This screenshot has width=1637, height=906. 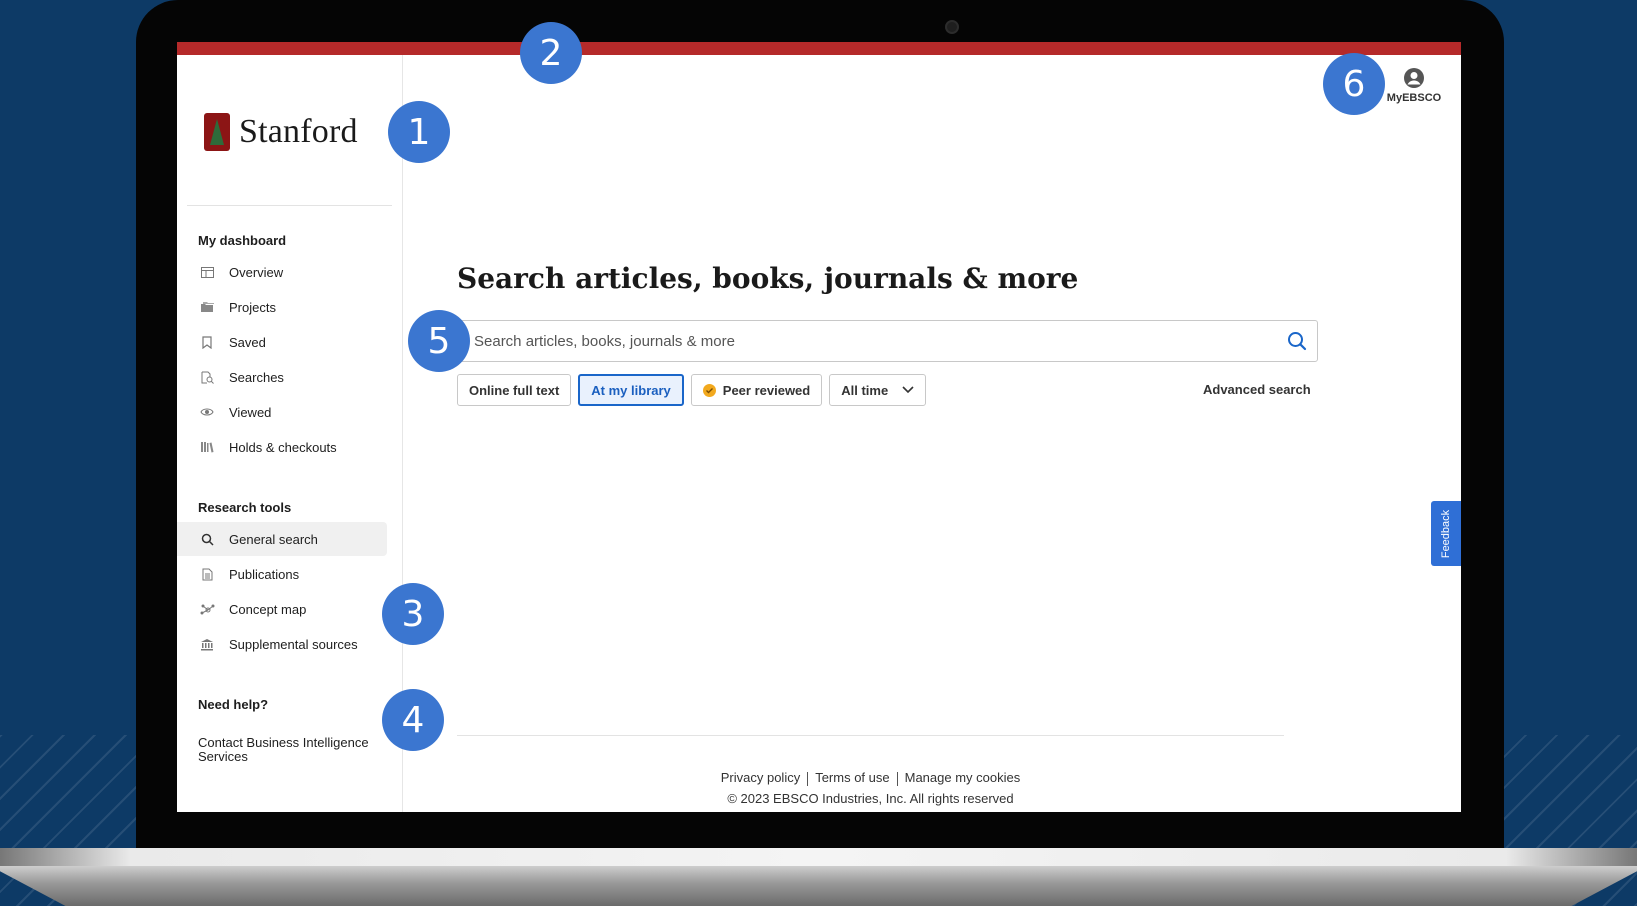 What do you see at coordinates (247, 342) in the screenshot?
I see `sidebar-item-label: Saved` at bounding box center [247, 342].